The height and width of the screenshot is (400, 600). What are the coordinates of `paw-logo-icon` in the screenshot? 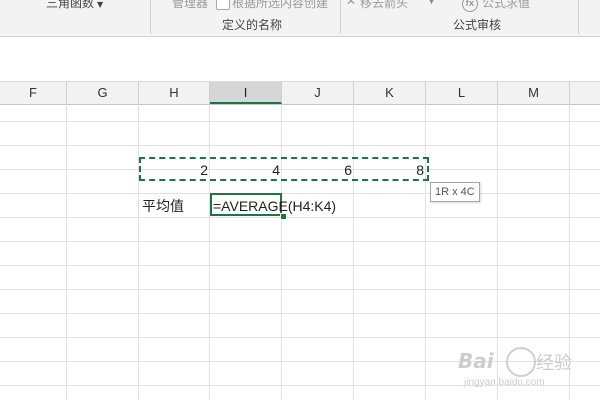 It's located at (521, 362).